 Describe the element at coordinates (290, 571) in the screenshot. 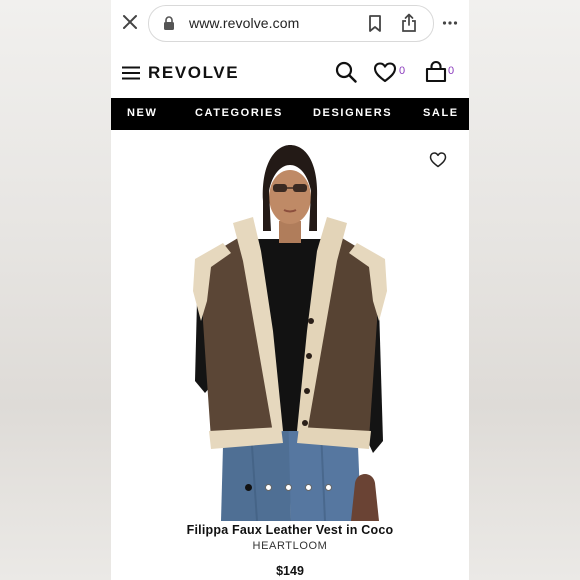

I see `product-price: $149` at that location.